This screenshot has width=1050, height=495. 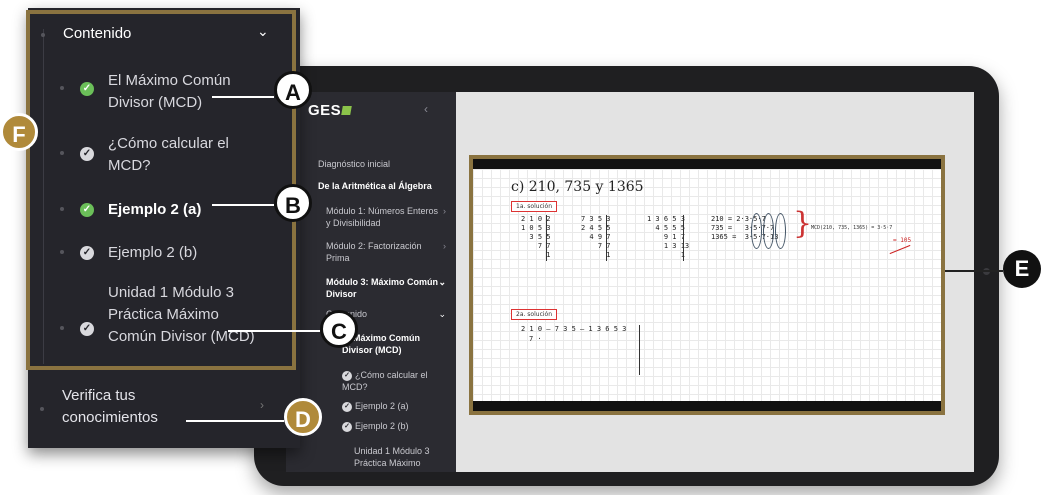 I want to click on logo-text: GES, so click(x=325, y=110).